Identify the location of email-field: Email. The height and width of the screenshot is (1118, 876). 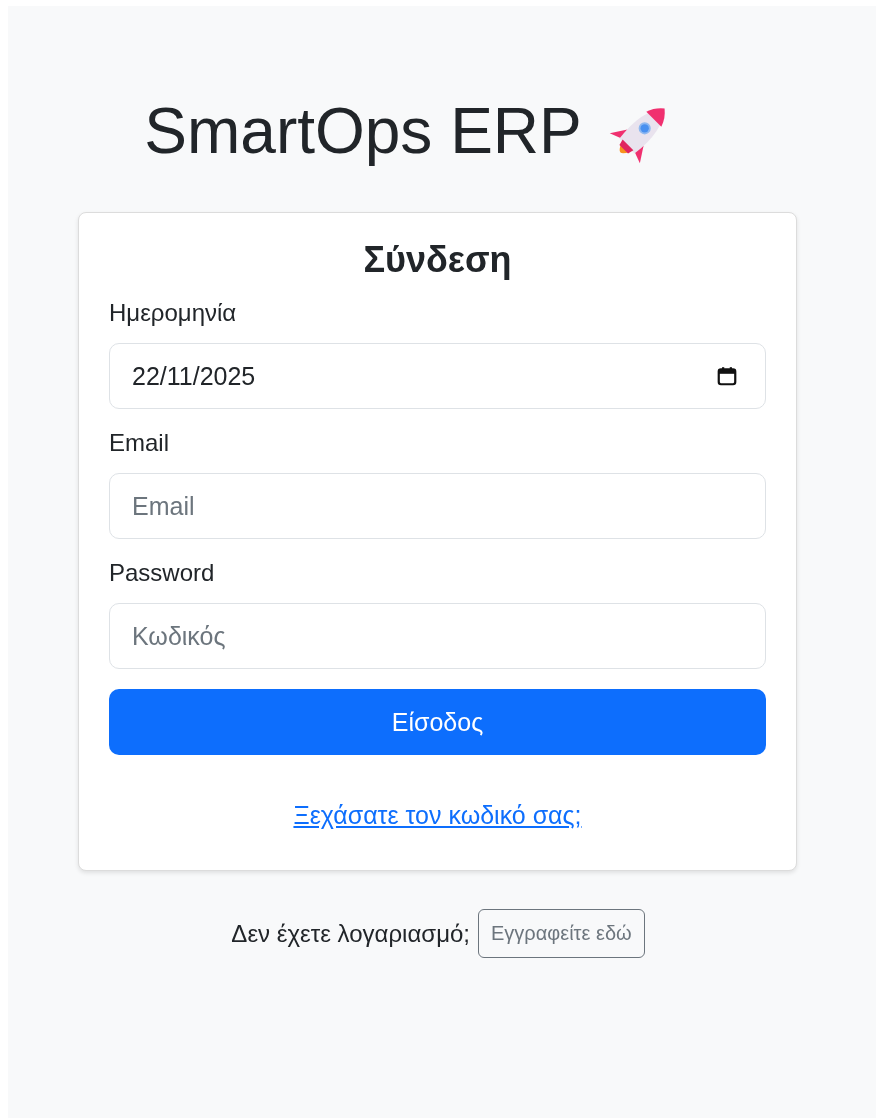
(437, 506).